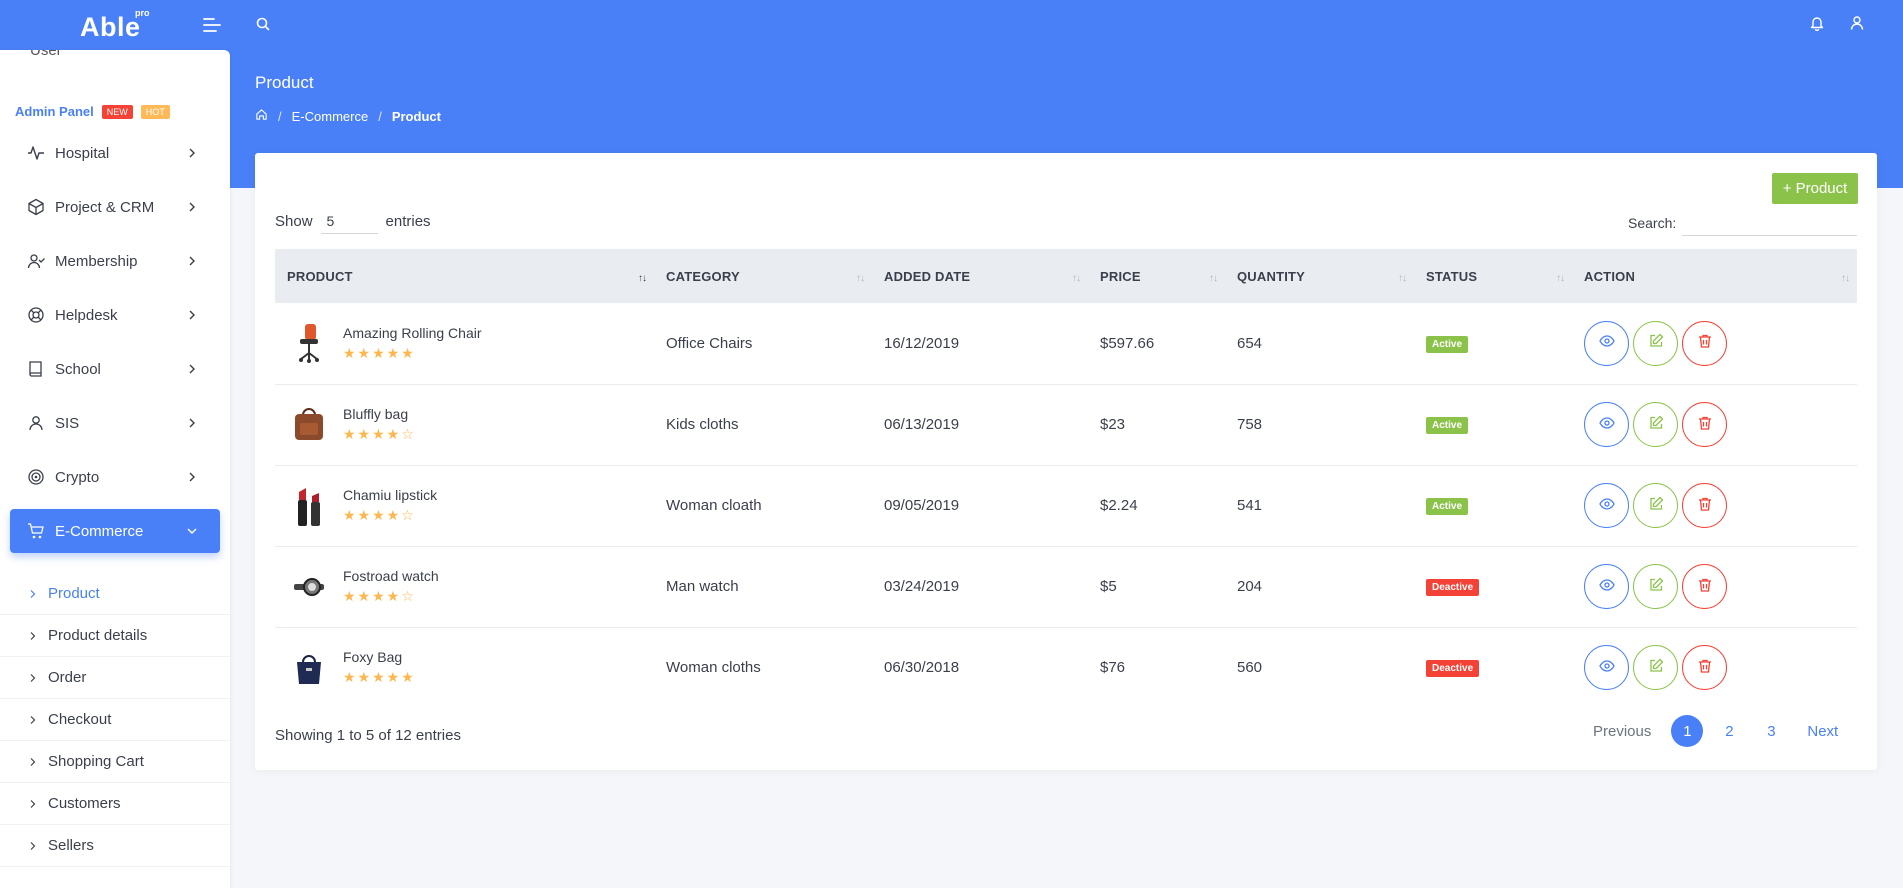  What do you see at coordinates (261, 116) in the screenshot?
I see `home-icon` at bounding box center [261, 116].